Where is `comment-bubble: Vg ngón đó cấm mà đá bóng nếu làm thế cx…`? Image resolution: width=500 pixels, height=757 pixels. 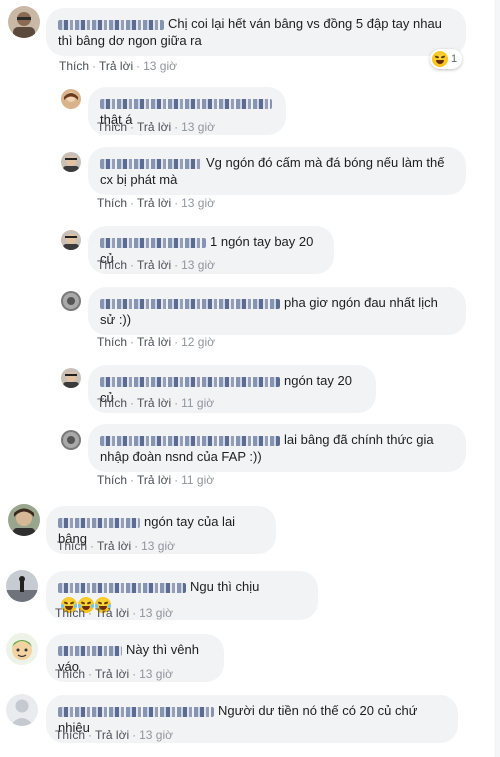
comment-bubble: Vg ngón đó cấm mà đá bóng nếu làm thế cx… is located at coordinates (277, 171).